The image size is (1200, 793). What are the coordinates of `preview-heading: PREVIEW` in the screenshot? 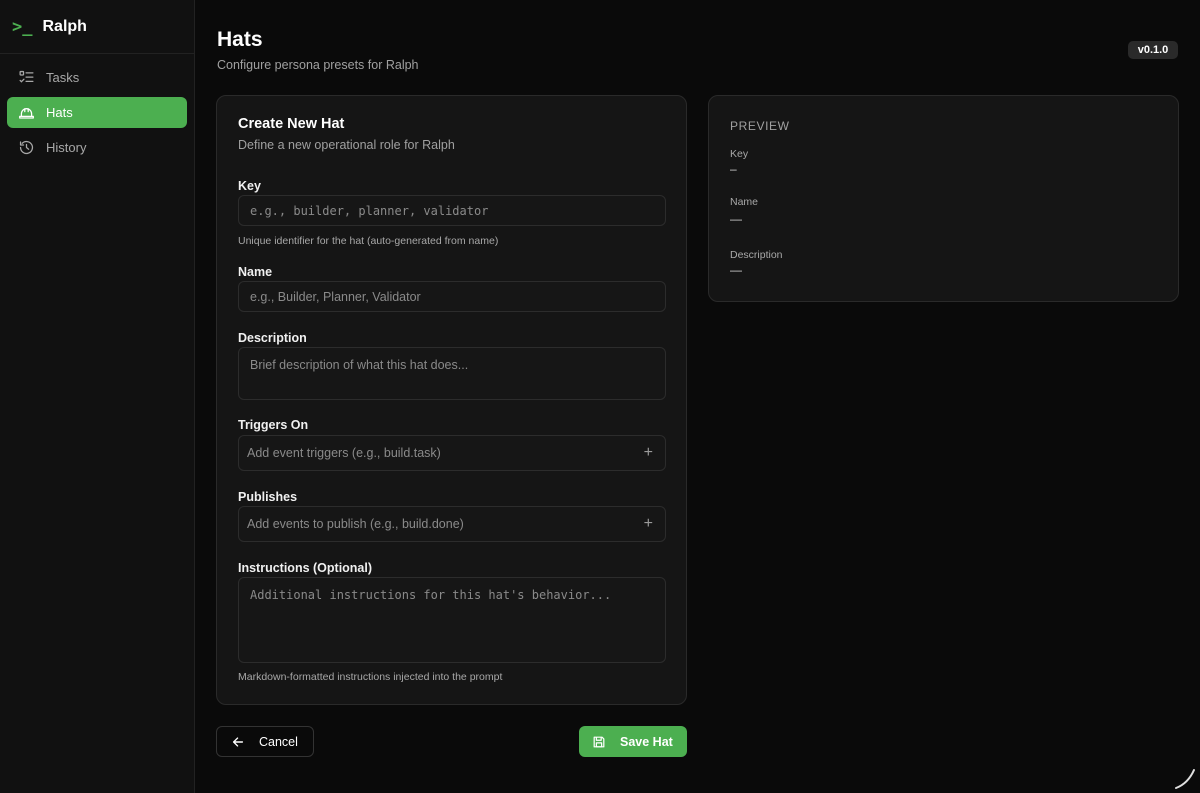 It's located at (760, 126).